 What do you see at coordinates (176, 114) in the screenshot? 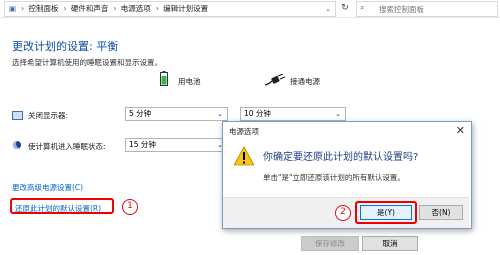
I see `display-off-battery-select: 5 分钟 ⌄` at bounding box center [176, 114].